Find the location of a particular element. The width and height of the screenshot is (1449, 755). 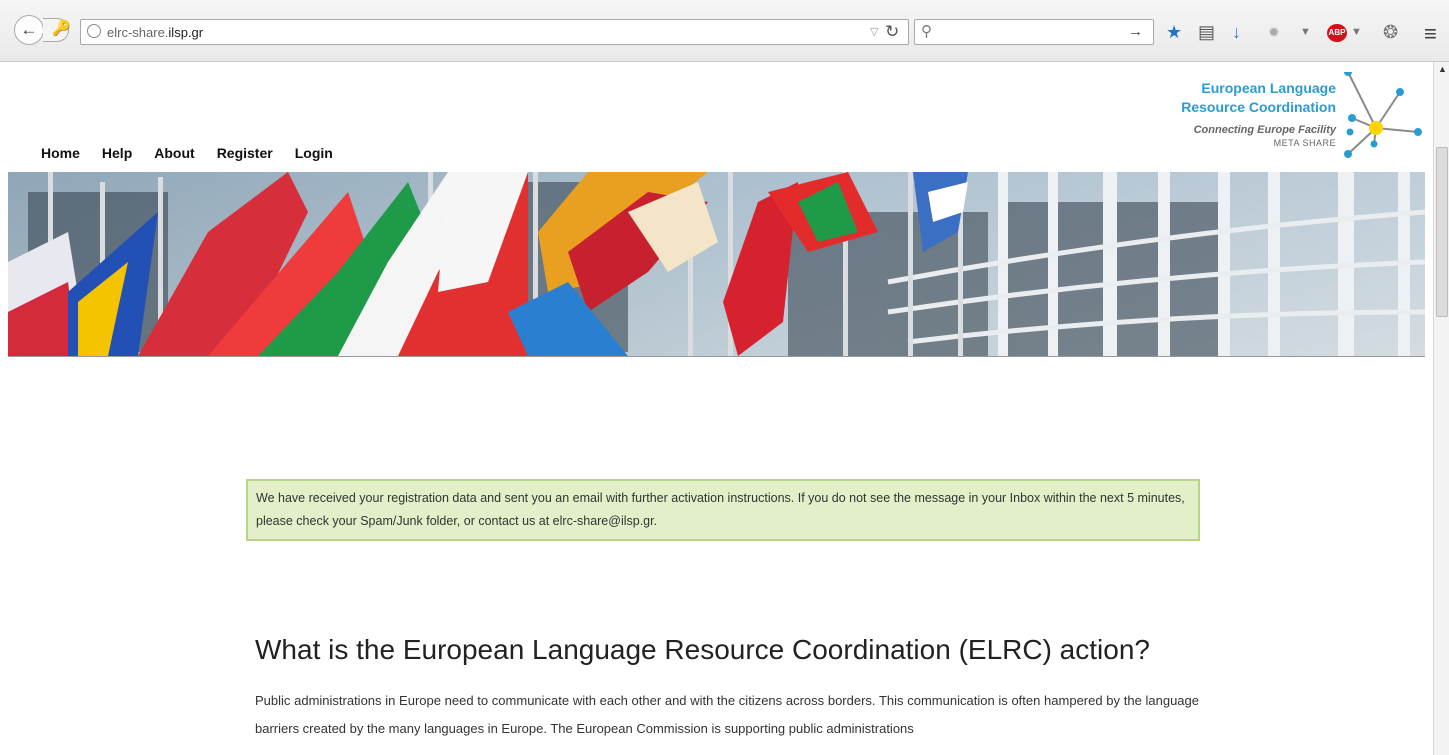

url-text: elrc-share.ilsp.gr is located at coordinates (155, 32).